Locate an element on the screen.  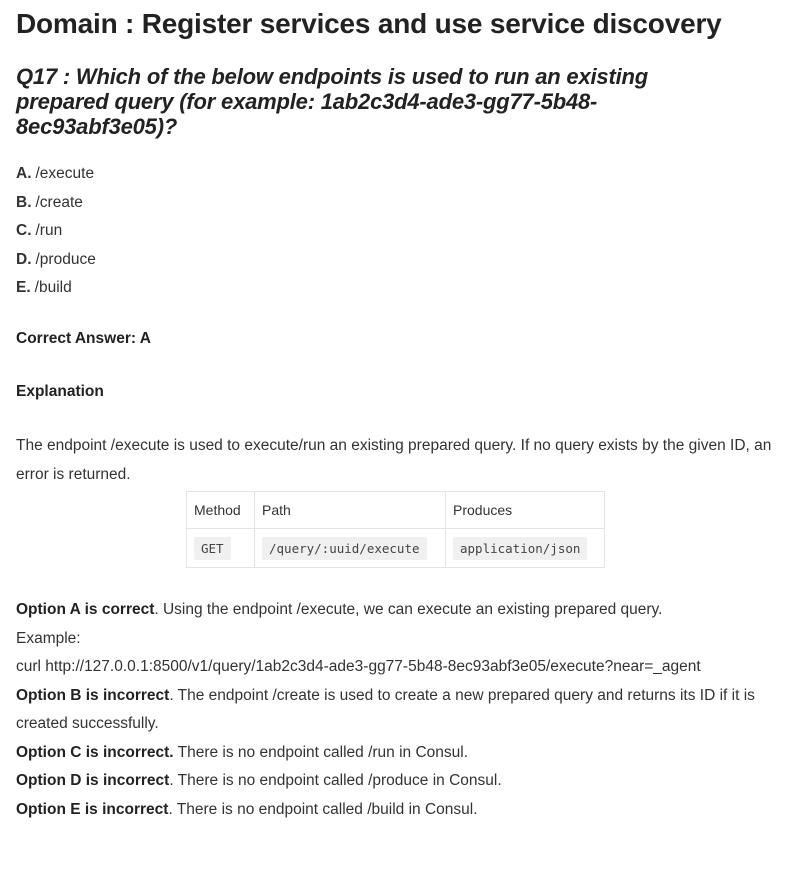
option-b: B./create is located at coordinates (56, 203).